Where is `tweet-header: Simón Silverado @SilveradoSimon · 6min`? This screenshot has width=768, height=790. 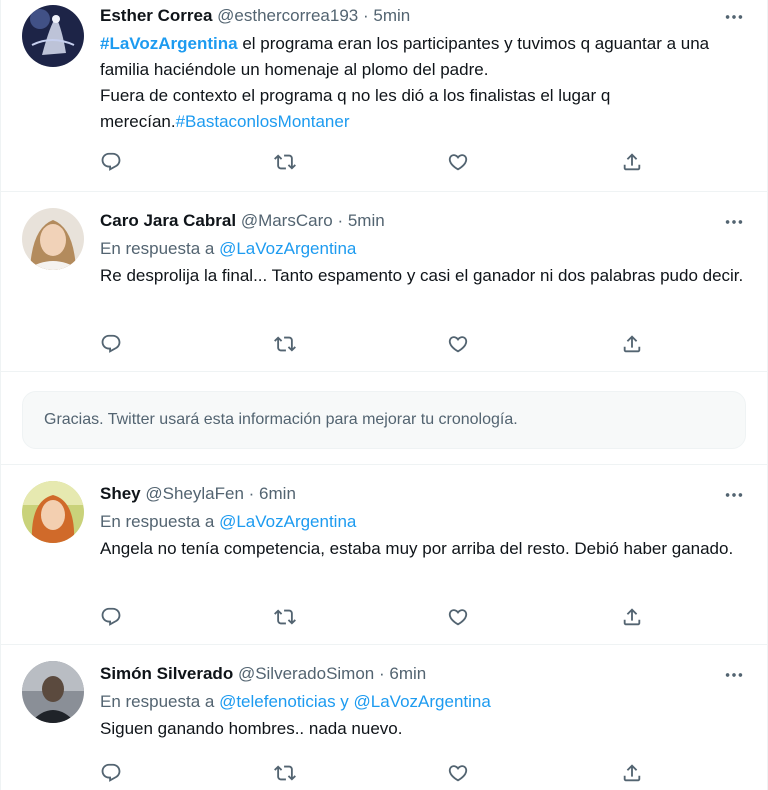 tweet-header: Simón Silverado @SilveradoSimon · 6min is located at coordinates (424, 674).